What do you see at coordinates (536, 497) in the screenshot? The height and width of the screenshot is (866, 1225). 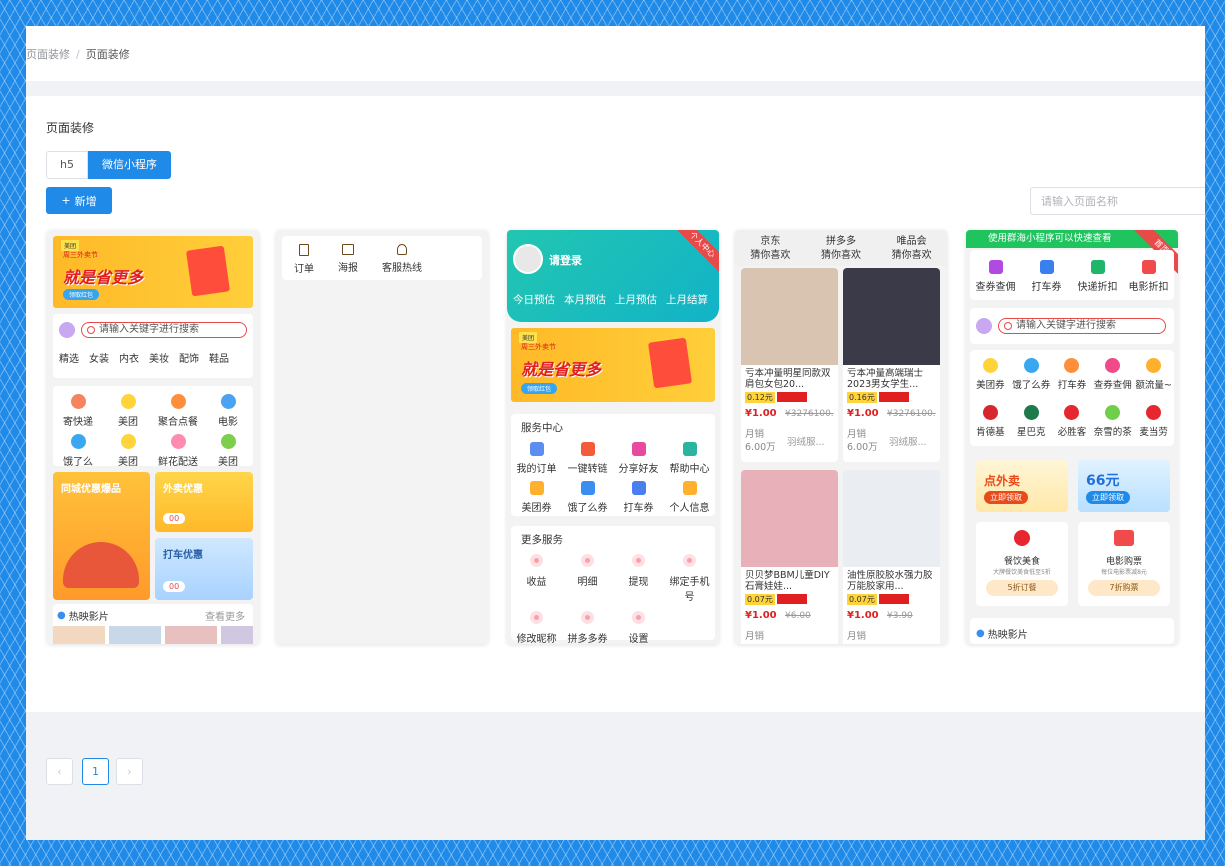 I see `service-item: 美团券` at bounding box center [536, 497].